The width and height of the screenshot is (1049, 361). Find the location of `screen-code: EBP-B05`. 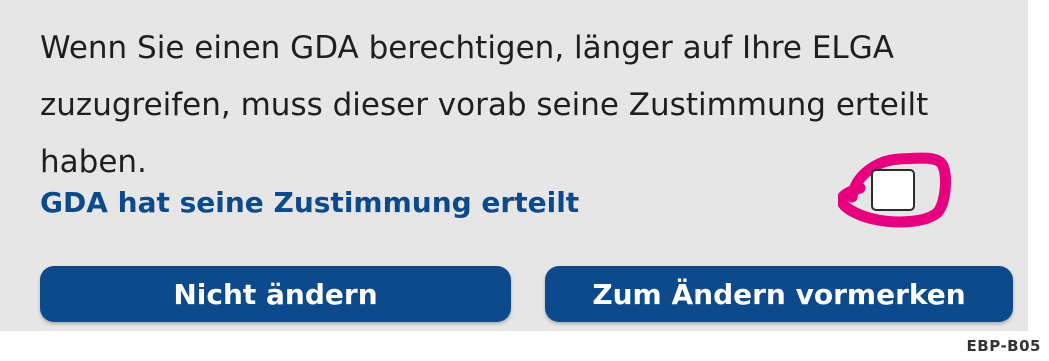

screen-code: EBP-B05 is located at coordinates (1003, 346).